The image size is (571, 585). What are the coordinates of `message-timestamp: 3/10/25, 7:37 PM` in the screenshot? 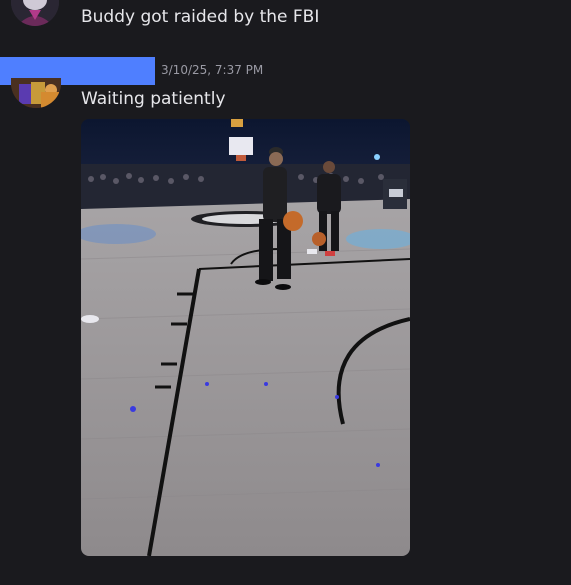 It's located at (212, 70).